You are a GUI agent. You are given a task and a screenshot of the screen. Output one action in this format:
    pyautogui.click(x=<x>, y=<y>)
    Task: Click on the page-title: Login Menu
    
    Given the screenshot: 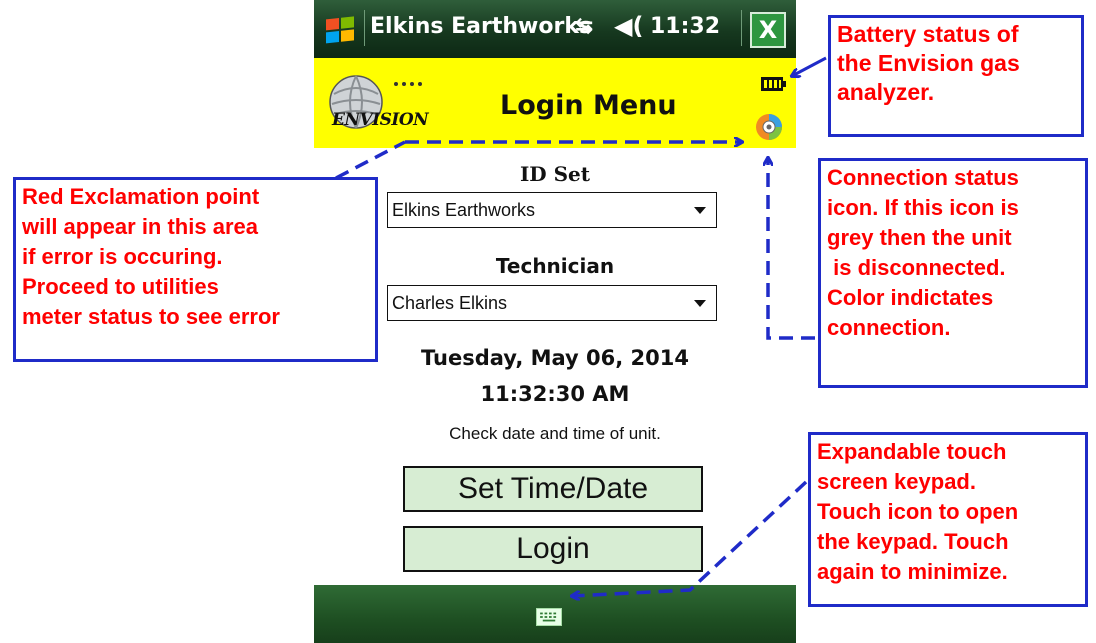 What is the action you would take?
    pyautogui.click(x=588, y=105)
    